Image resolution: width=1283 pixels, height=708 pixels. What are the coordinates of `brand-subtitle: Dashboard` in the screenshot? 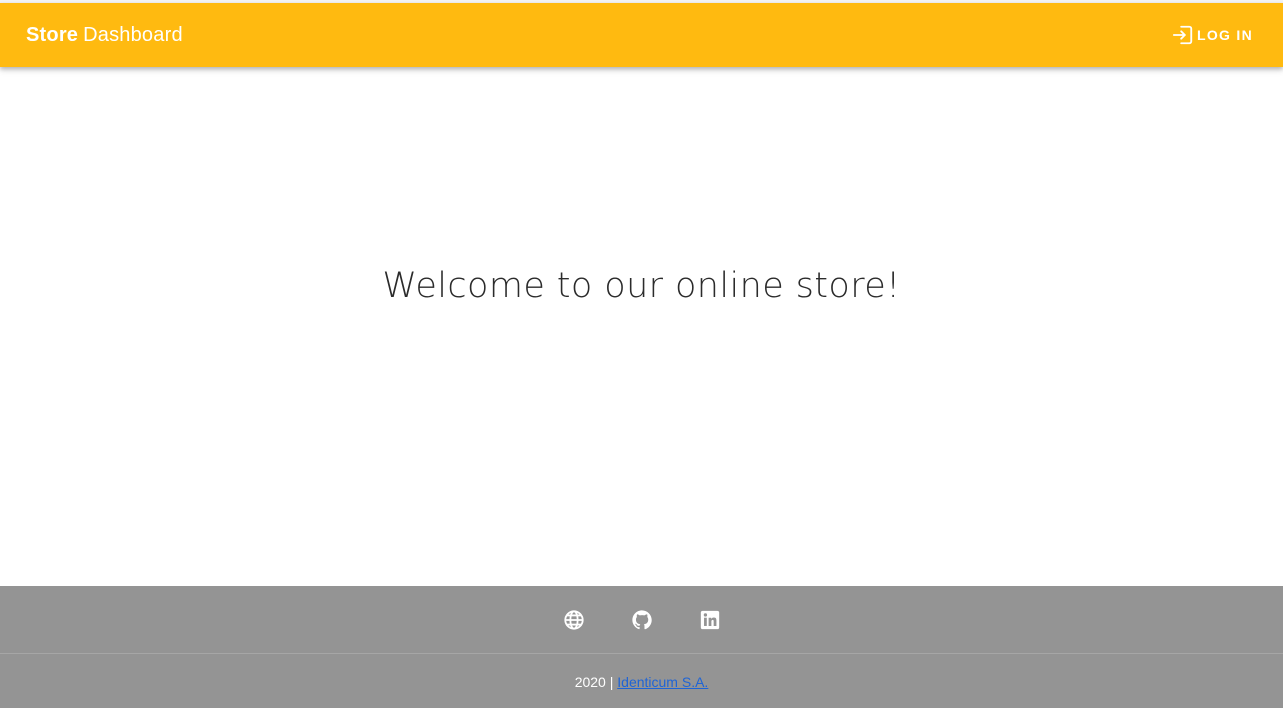 It's located at (133, 34).